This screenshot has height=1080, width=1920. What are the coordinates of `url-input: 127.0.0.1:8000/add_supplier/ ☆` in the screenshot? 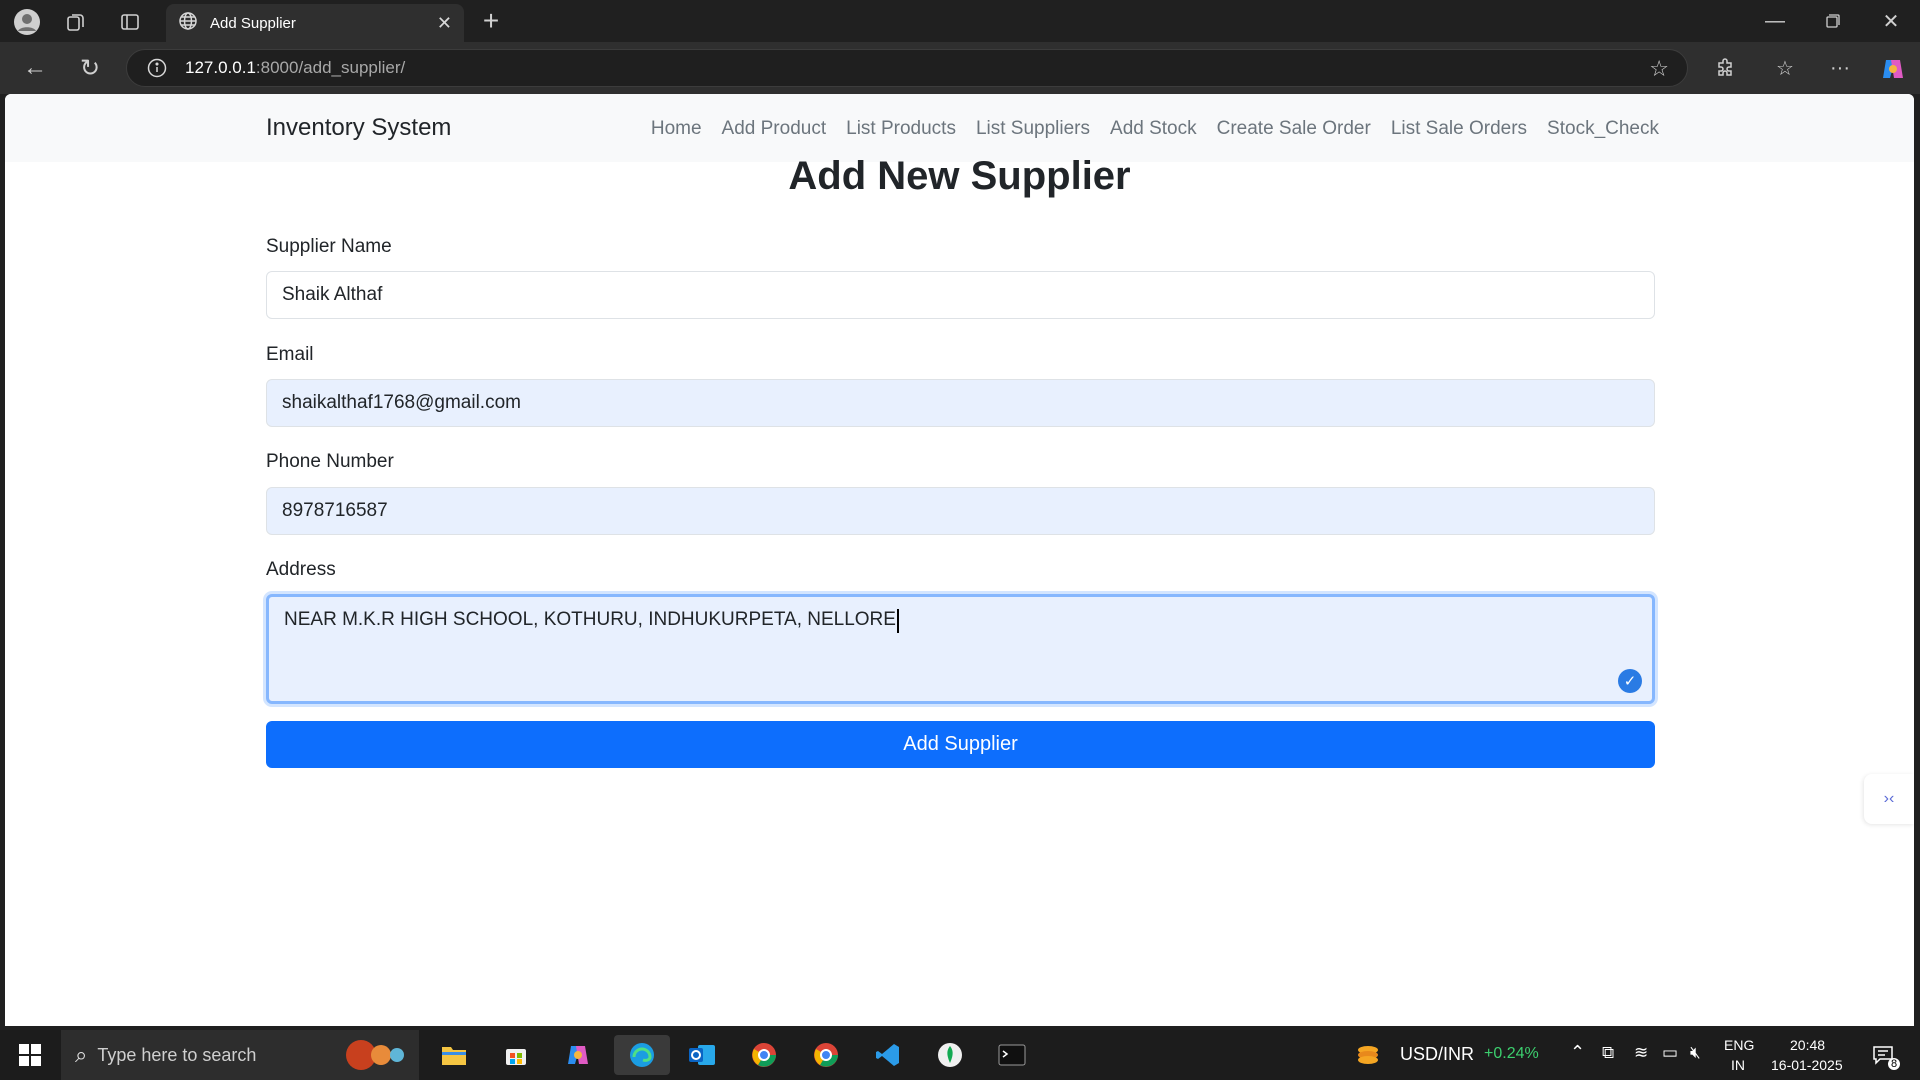 It's located at (907, 68).